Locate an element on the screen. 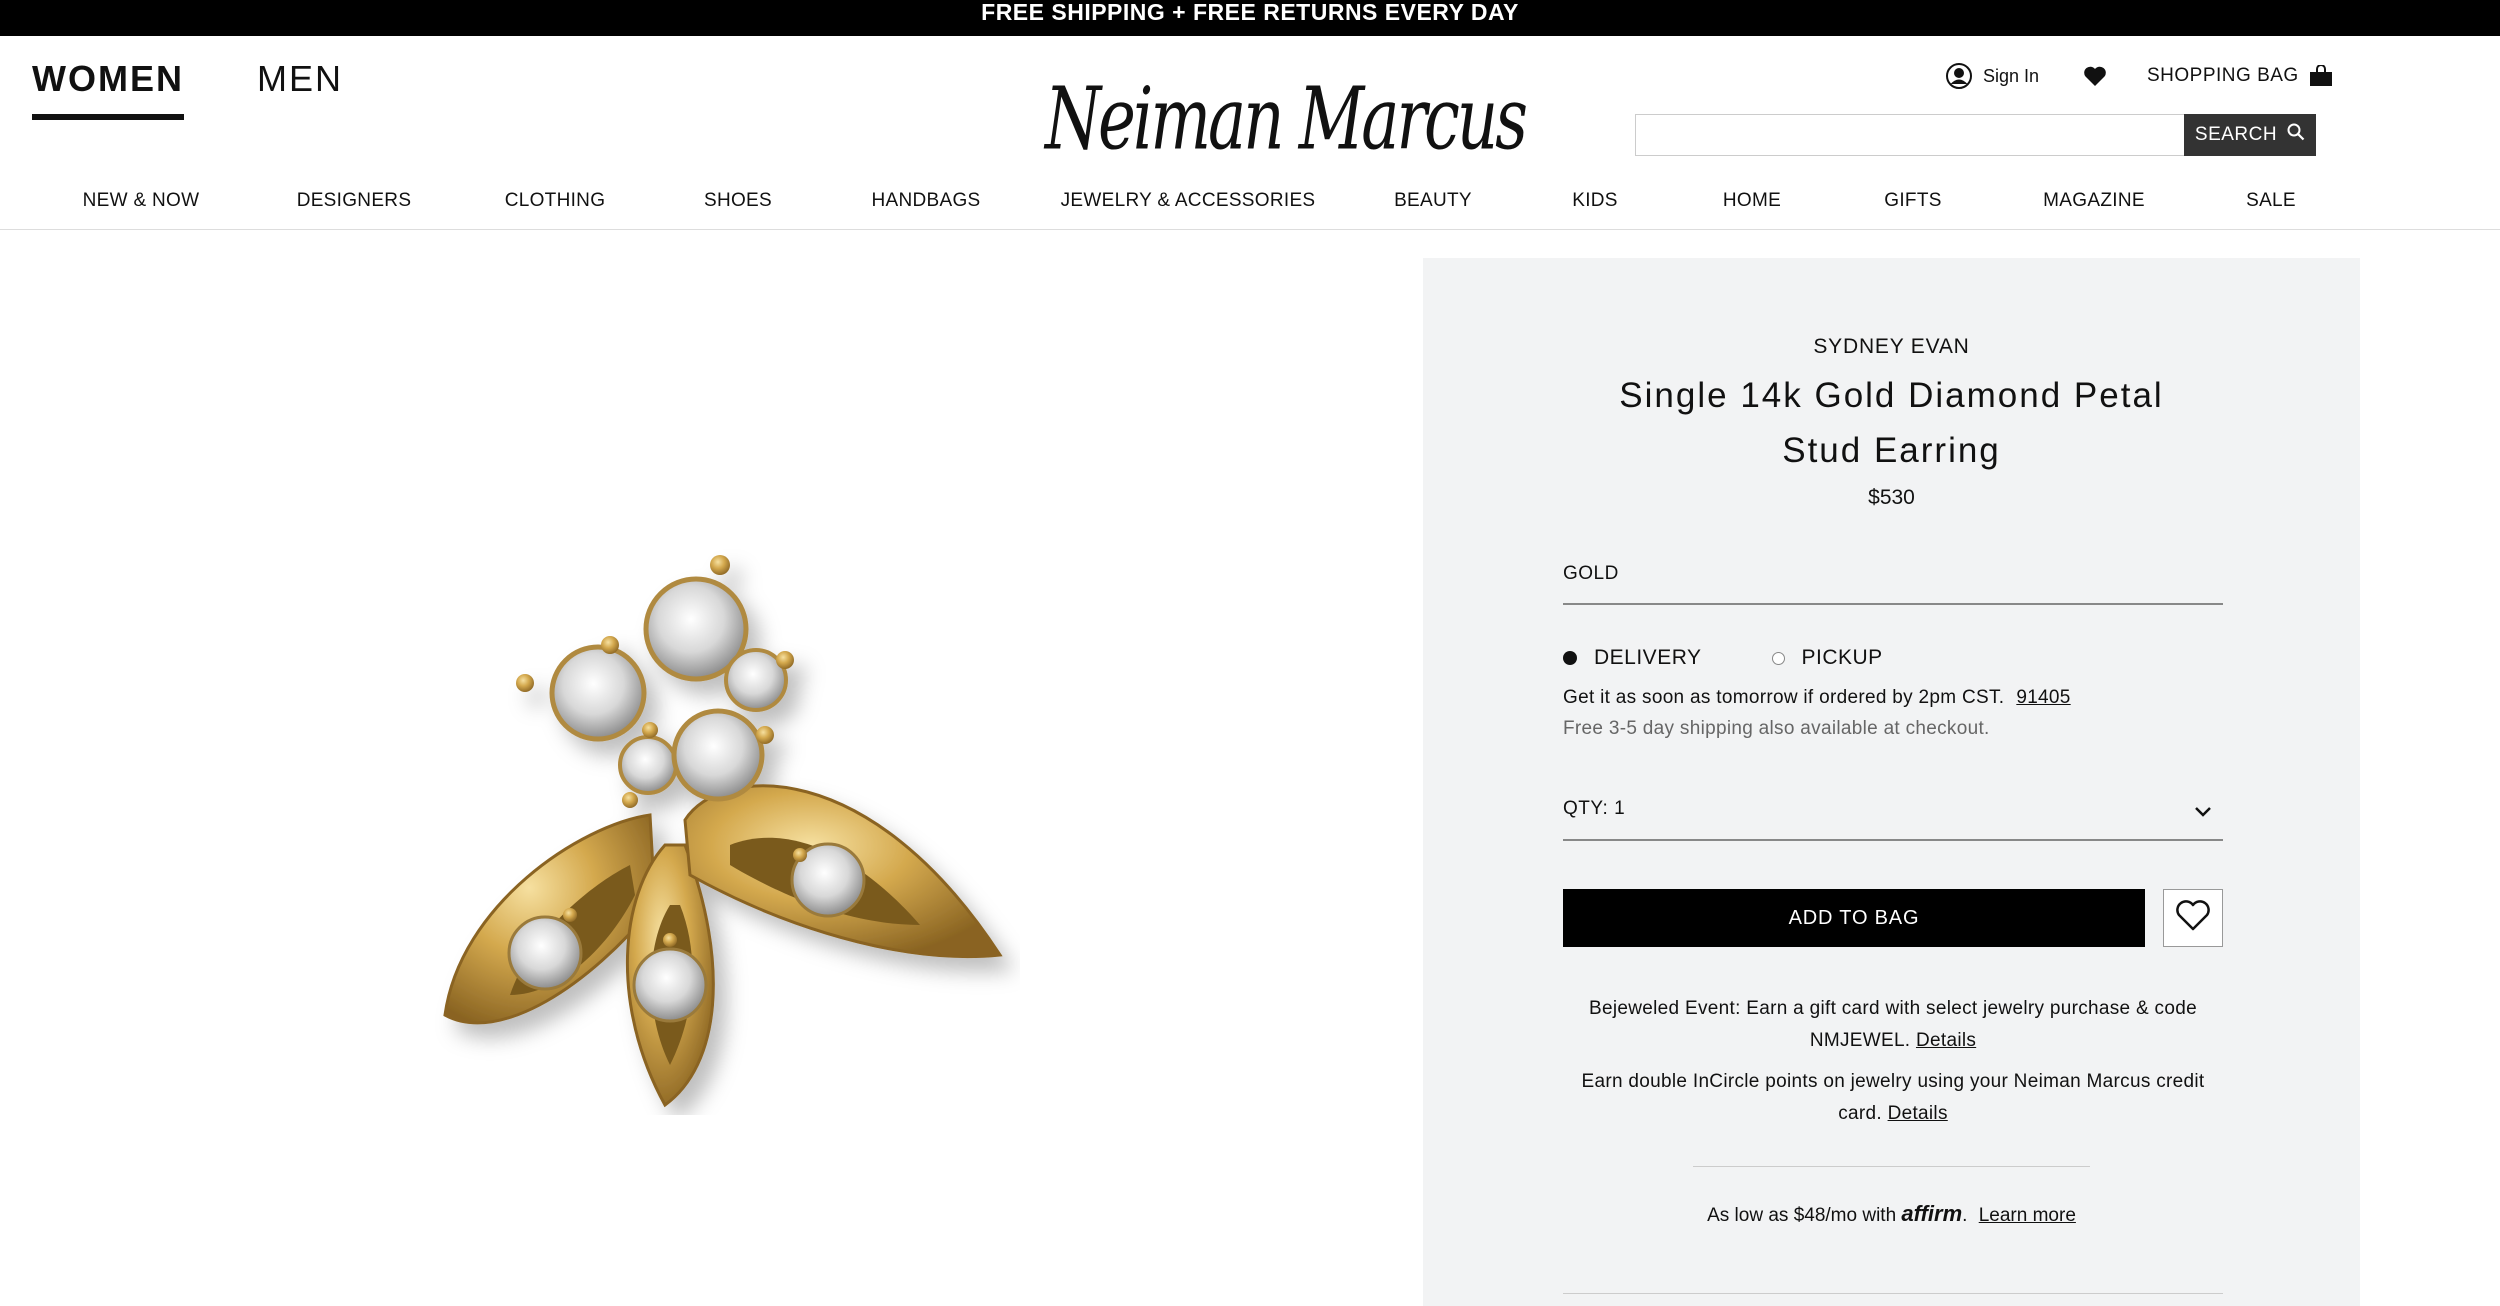  nav-new-now: NEW & NOW is located at coordinates (141, 201).